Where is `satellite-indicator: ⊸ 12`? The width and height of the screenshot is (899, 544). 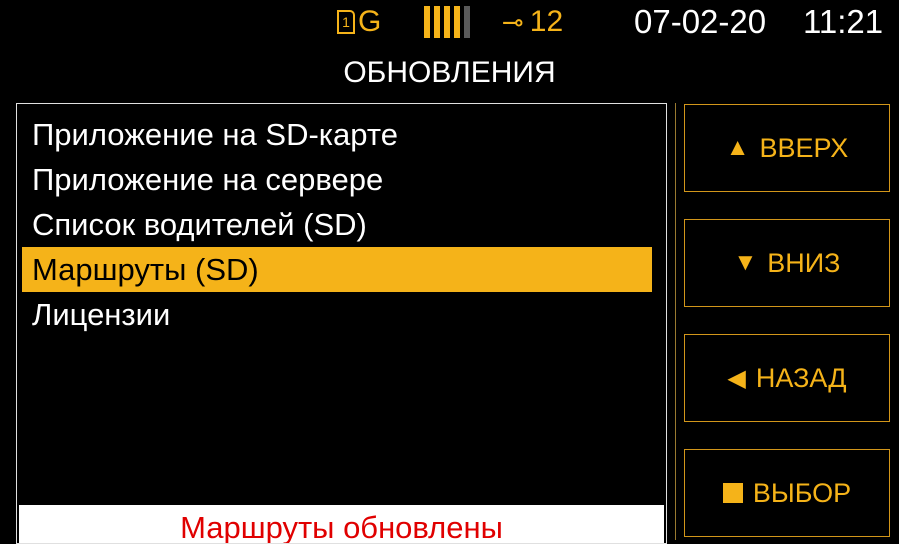
satellite-indicator: ⊸ 12 is located at coordinates (532, 22).